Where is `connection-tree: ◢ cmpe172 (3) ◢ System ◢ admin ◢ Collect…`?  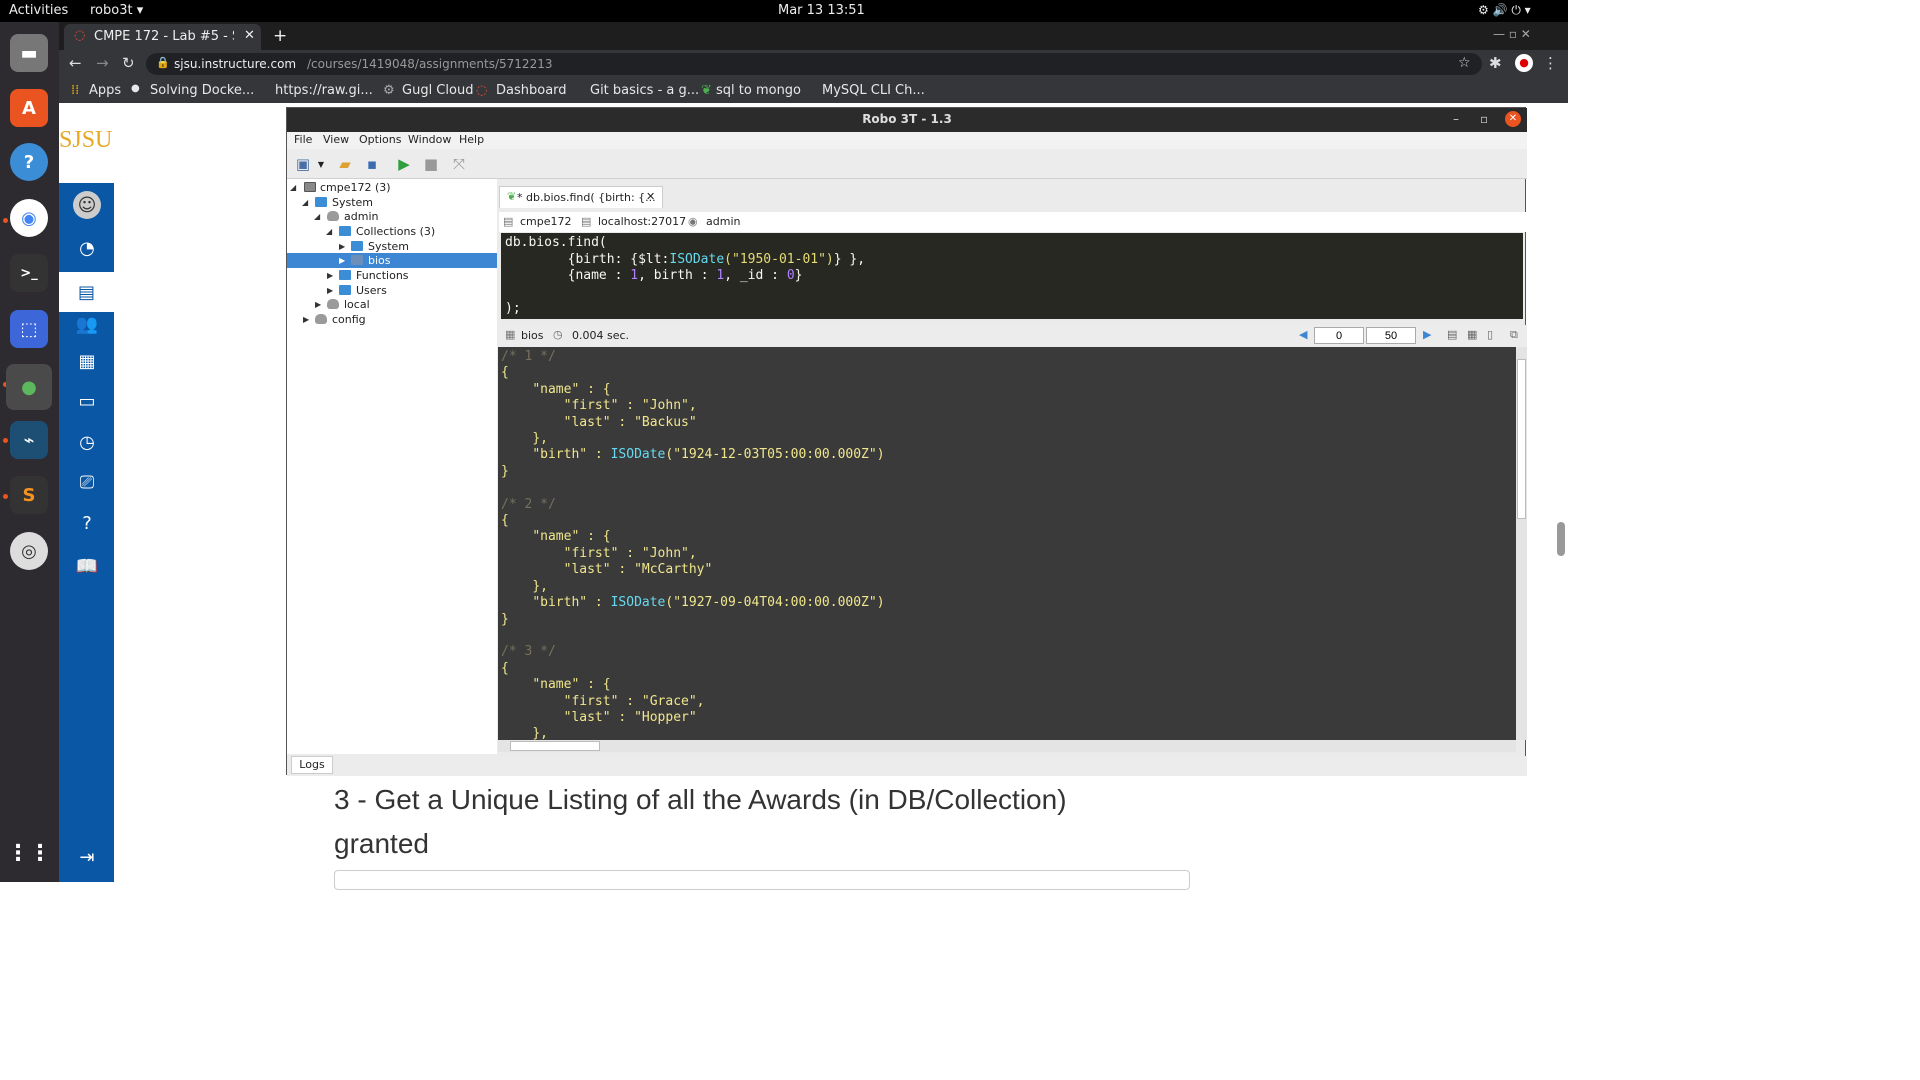 connection-tree: ◢ cmpe172 (3) ◢ System ◢ admin ◢ Collect… is located at coordinates (392, 466).